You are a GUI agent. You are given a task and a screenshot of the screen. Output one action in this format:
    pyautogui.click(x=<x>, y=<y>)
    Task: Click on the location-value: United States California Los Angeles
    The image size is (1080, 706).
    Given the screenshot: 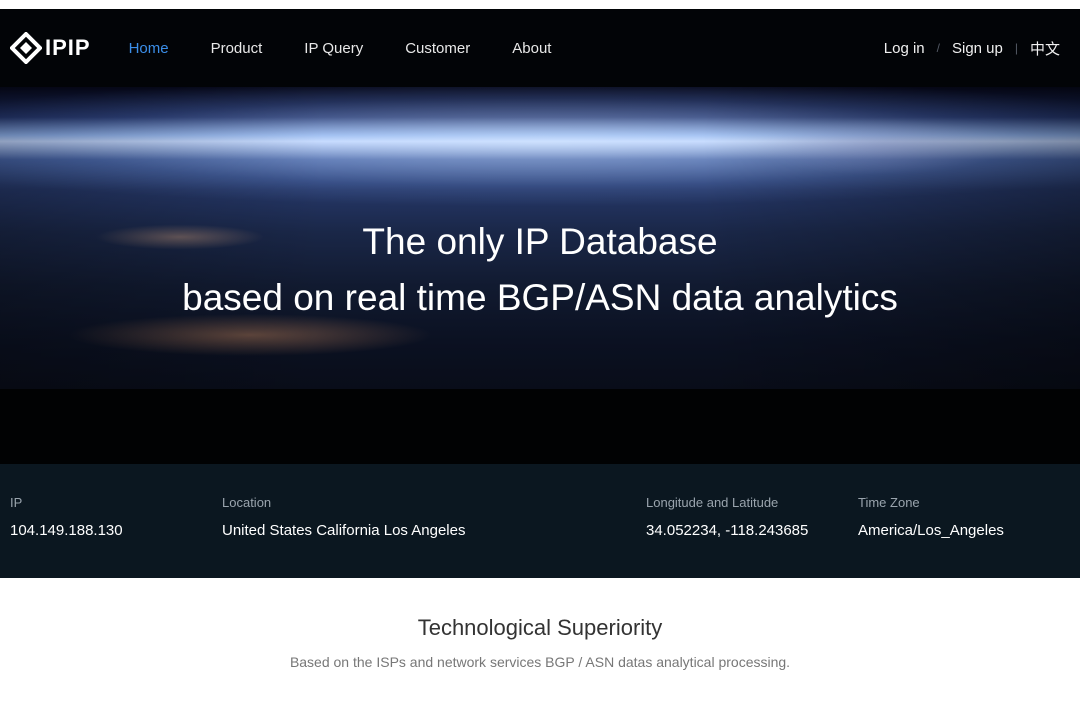 What is the action you would take?
    pyautogui.click(x=344, y=530)
    